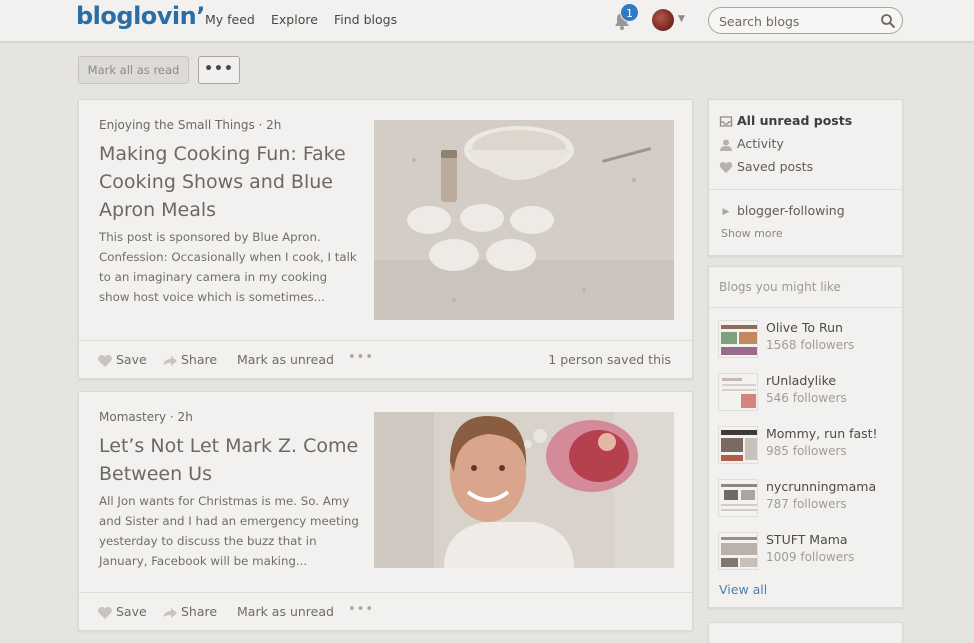  Describe the element at coordinates (219, 70) in the screenshot. I see `more-options-button: •••` at that location.